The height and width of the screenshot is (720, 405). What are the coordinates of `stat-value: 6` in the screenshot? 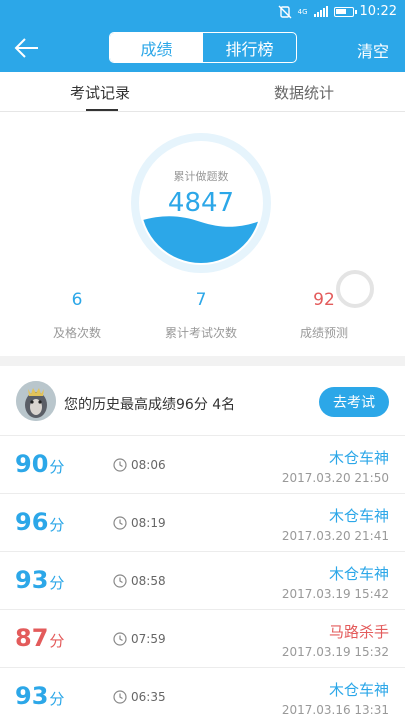 It's located at (77, 300).